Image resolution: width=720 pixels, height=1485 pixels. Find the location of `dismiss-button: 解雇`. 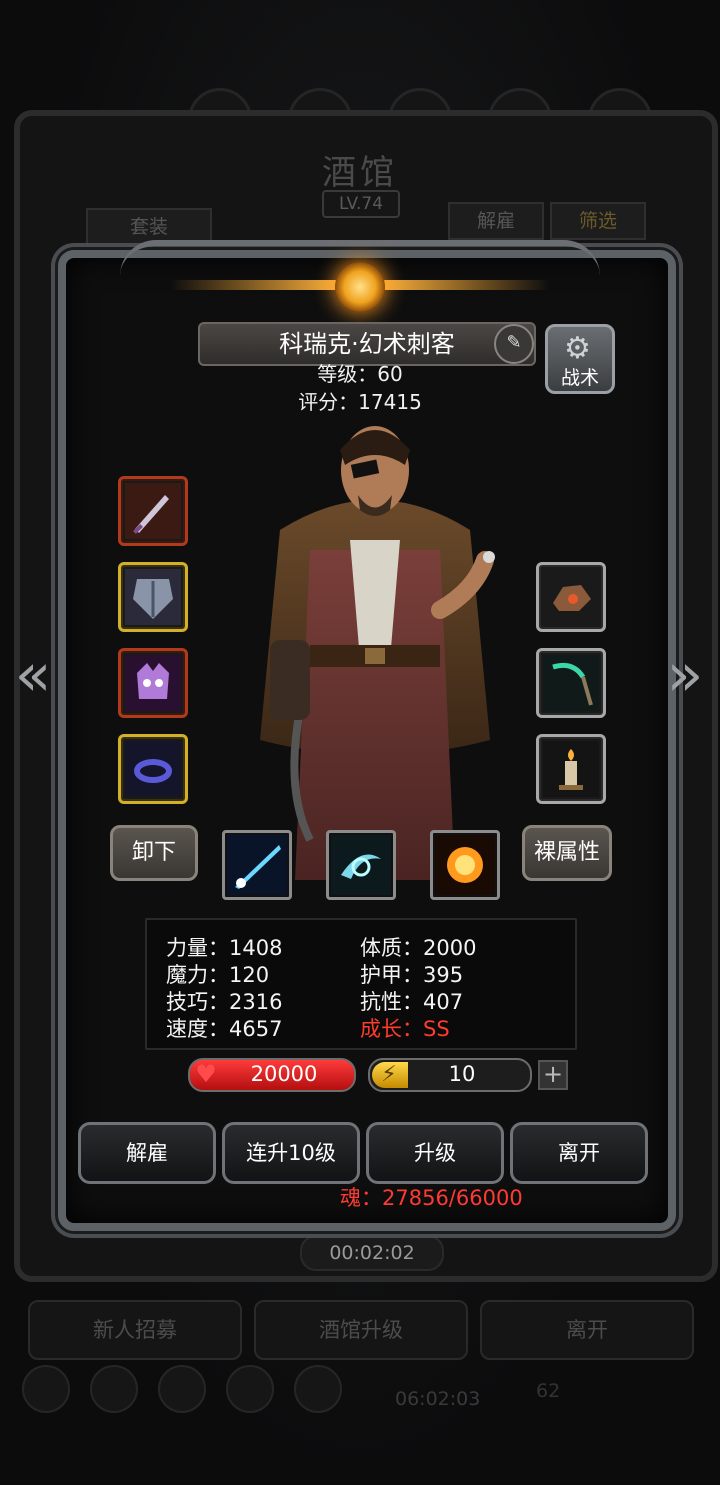

dismiss-button: 解雇 is located at coordinates (147, 1153).